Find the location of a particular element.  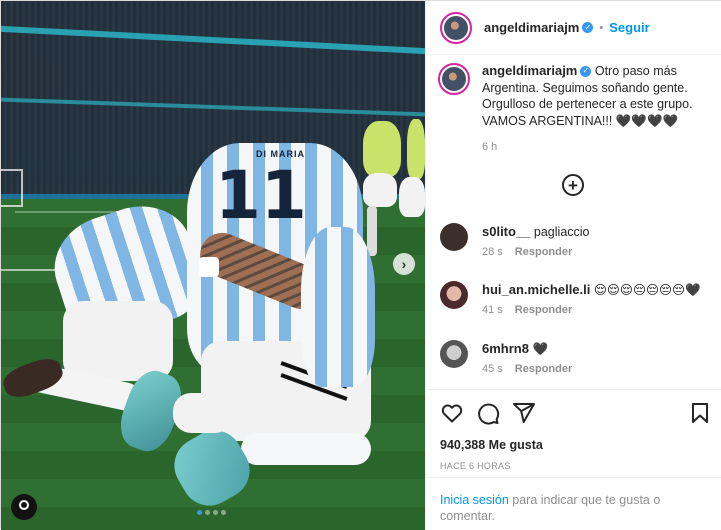

author-username: angeldimariajm is located at coordinates (531, 27).